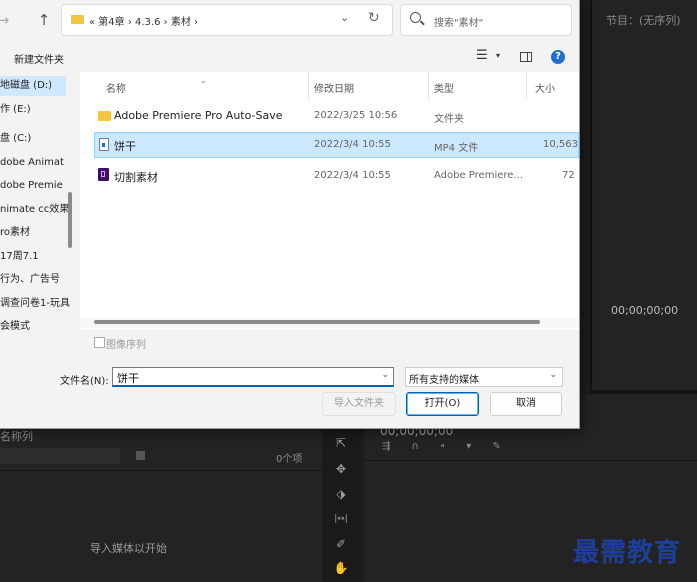 The width and height of the screenshot is (697, 582). Describe the element at coordinates (39, 58) in the screenshot. I see `new-folder-button: 新建文件夹` at that location.